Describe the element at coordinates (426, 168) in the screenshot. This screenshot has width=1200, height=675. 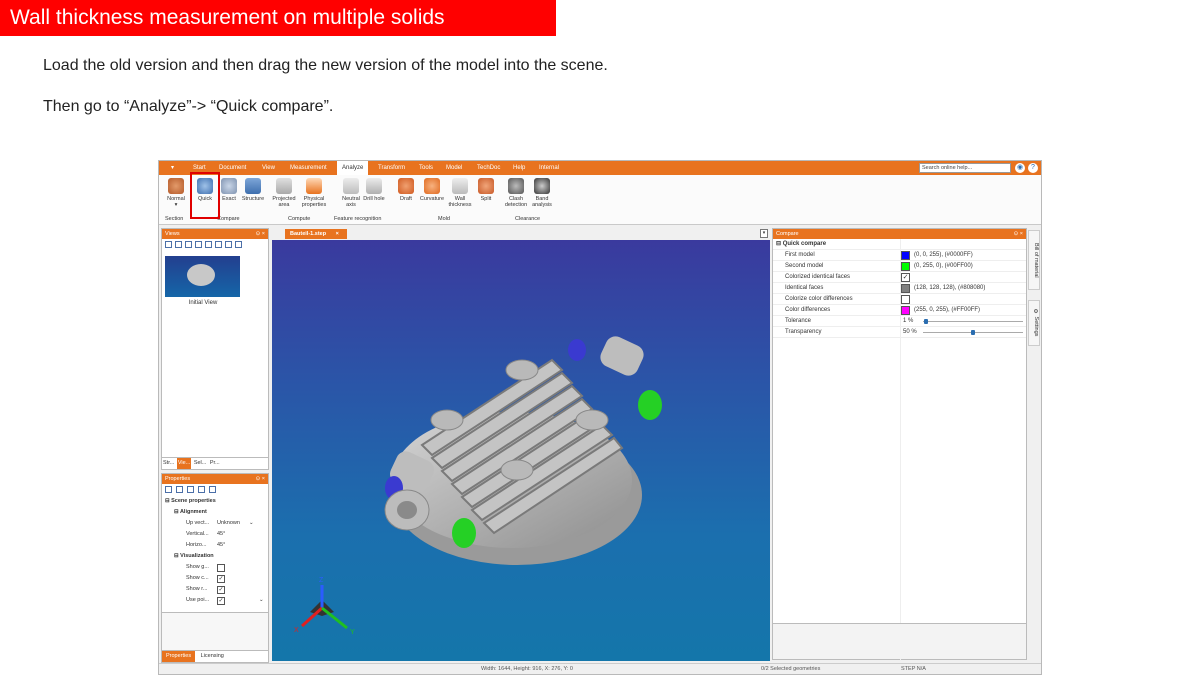
I see `tab-tools: Tools` at that location.